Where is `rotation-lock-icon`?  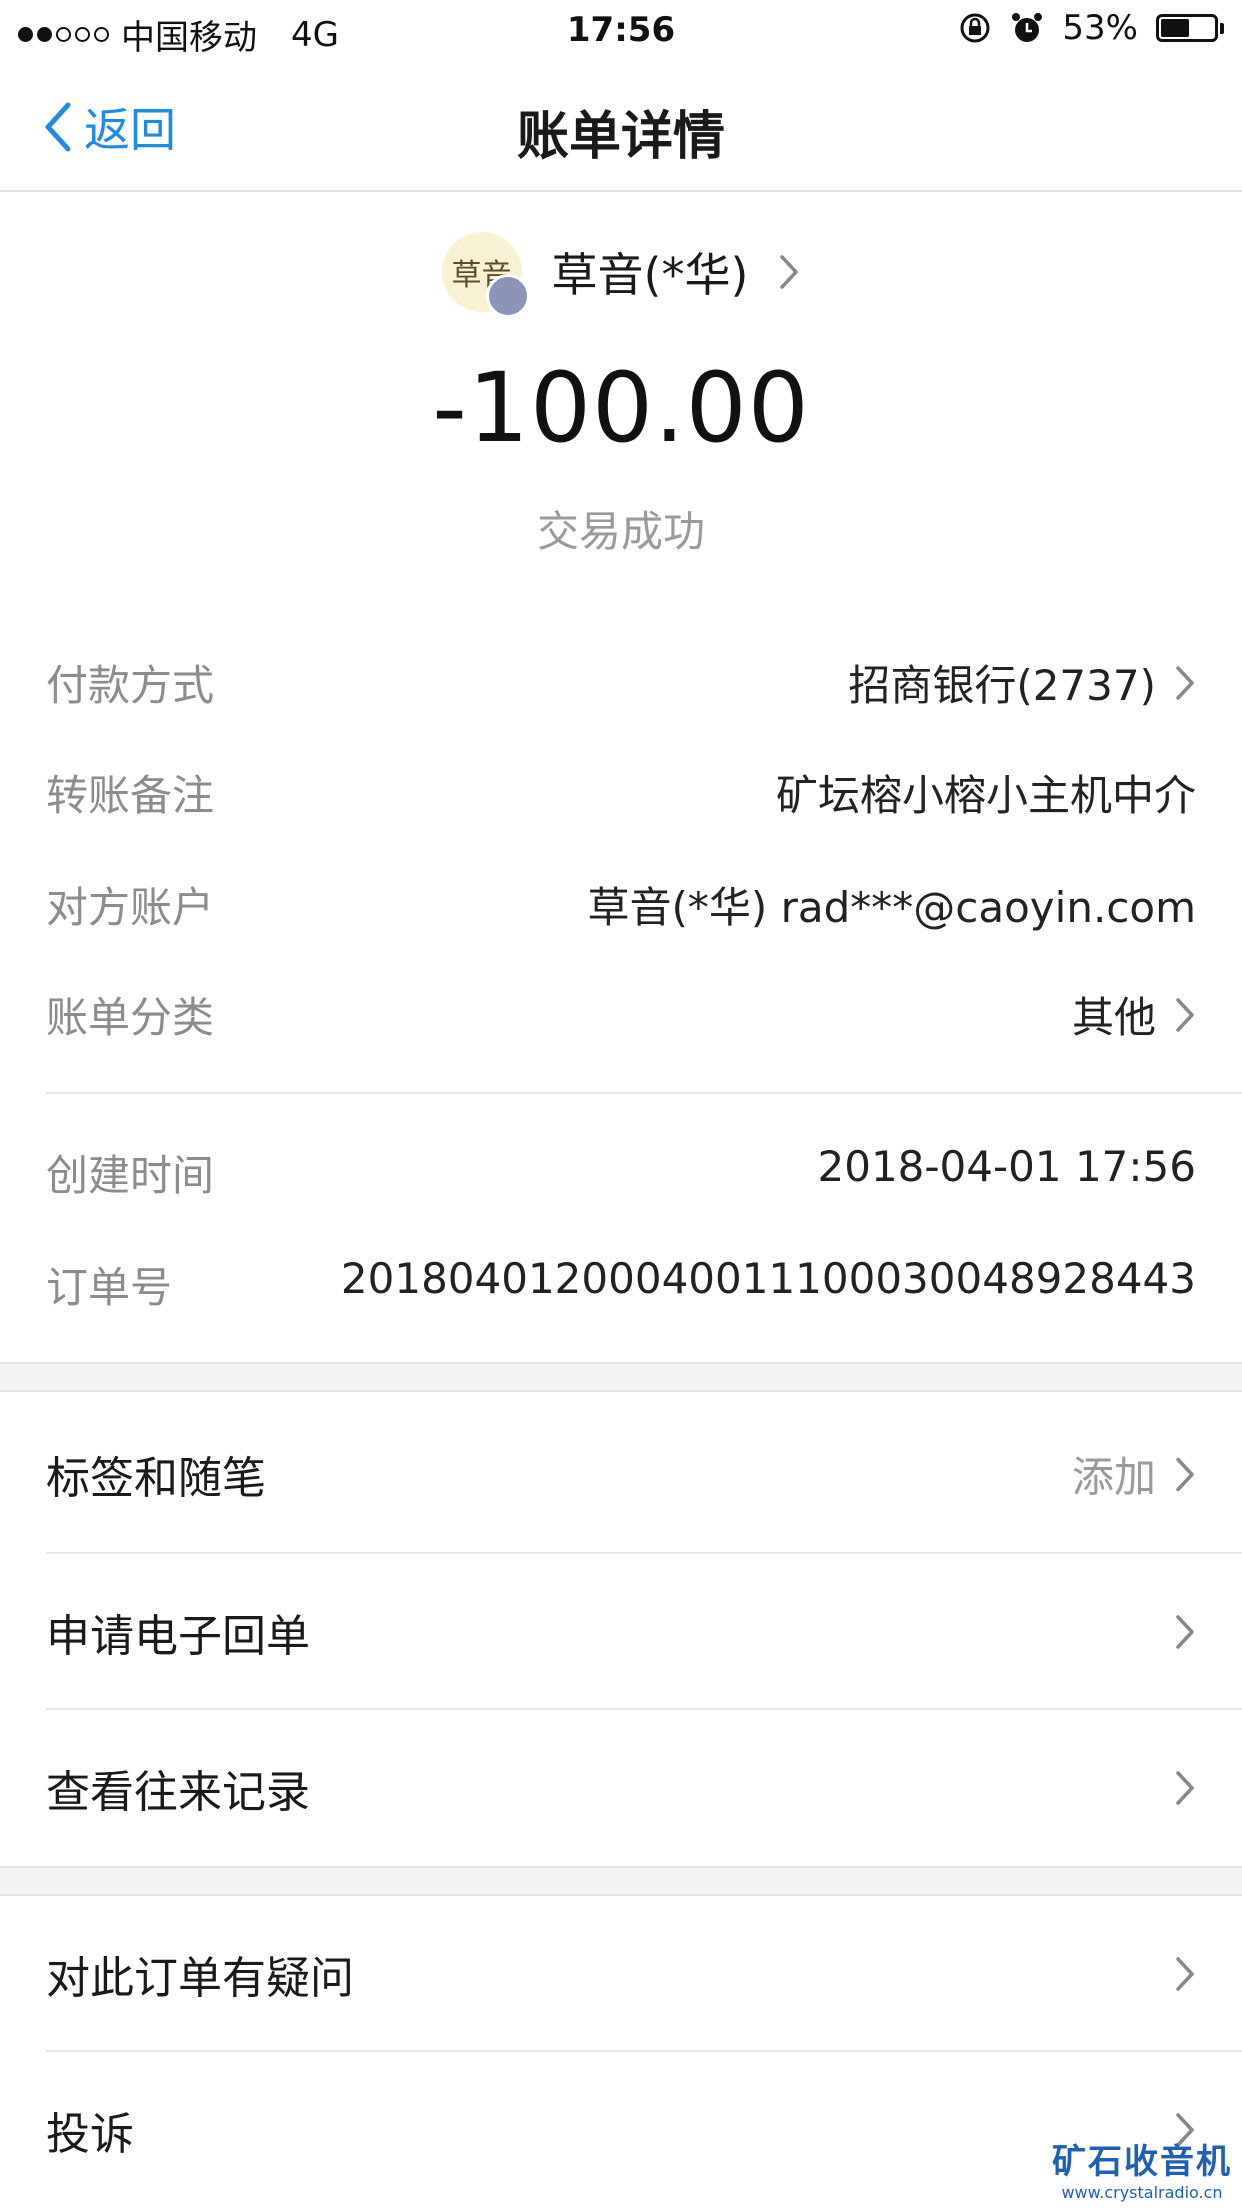 rotation-lock-icon is located at coordinates (975, 28).